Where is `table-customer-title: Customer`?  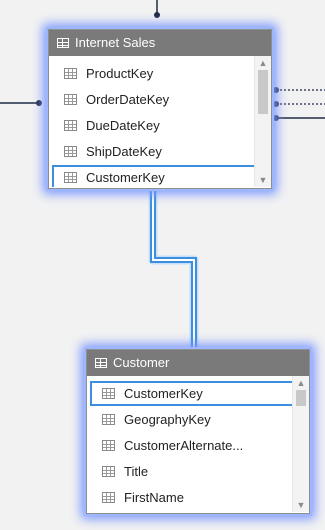
table-customer-title: Customer is located at coordinates (141, 362).